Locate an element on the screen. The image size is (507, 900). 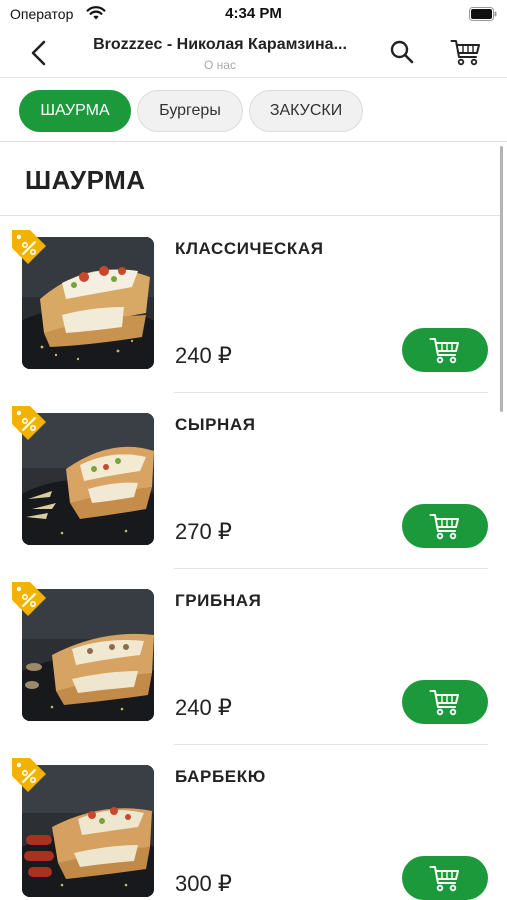
status-time: 4:34 PM is located at coordinates (253, 13).